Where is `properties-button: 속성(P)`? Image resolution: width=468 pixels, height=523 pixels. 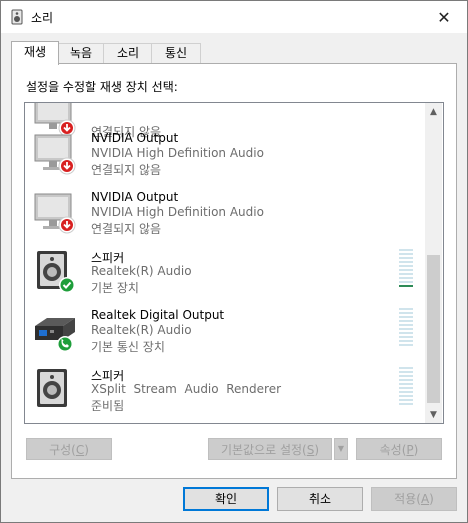
properties-button: 속성(P) is located at coordinates (399, 449).